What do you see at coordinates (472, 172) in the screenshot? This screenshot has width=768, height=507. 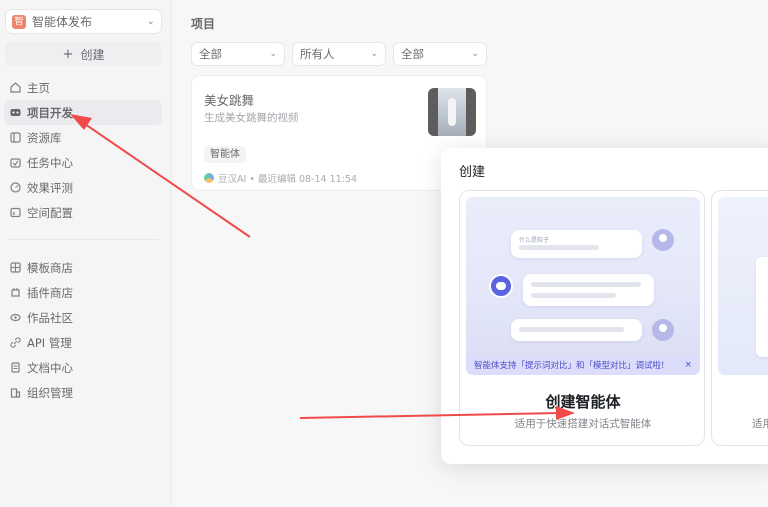 I see `modal-title: 创建` at bounding box center [472, 172].